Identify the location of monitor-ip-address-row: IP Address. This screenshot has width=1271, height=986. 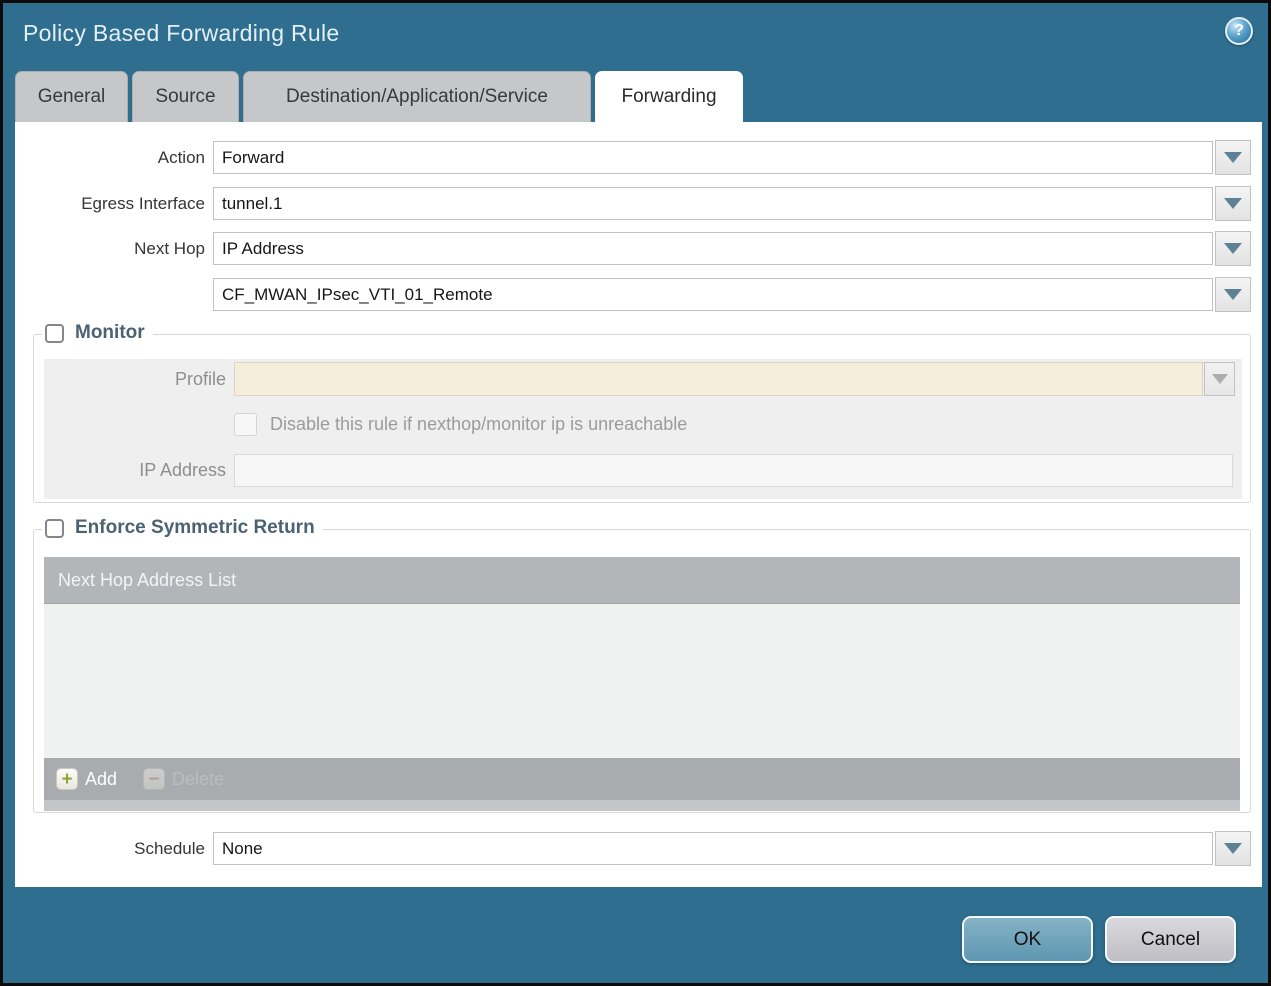
(639, 470).